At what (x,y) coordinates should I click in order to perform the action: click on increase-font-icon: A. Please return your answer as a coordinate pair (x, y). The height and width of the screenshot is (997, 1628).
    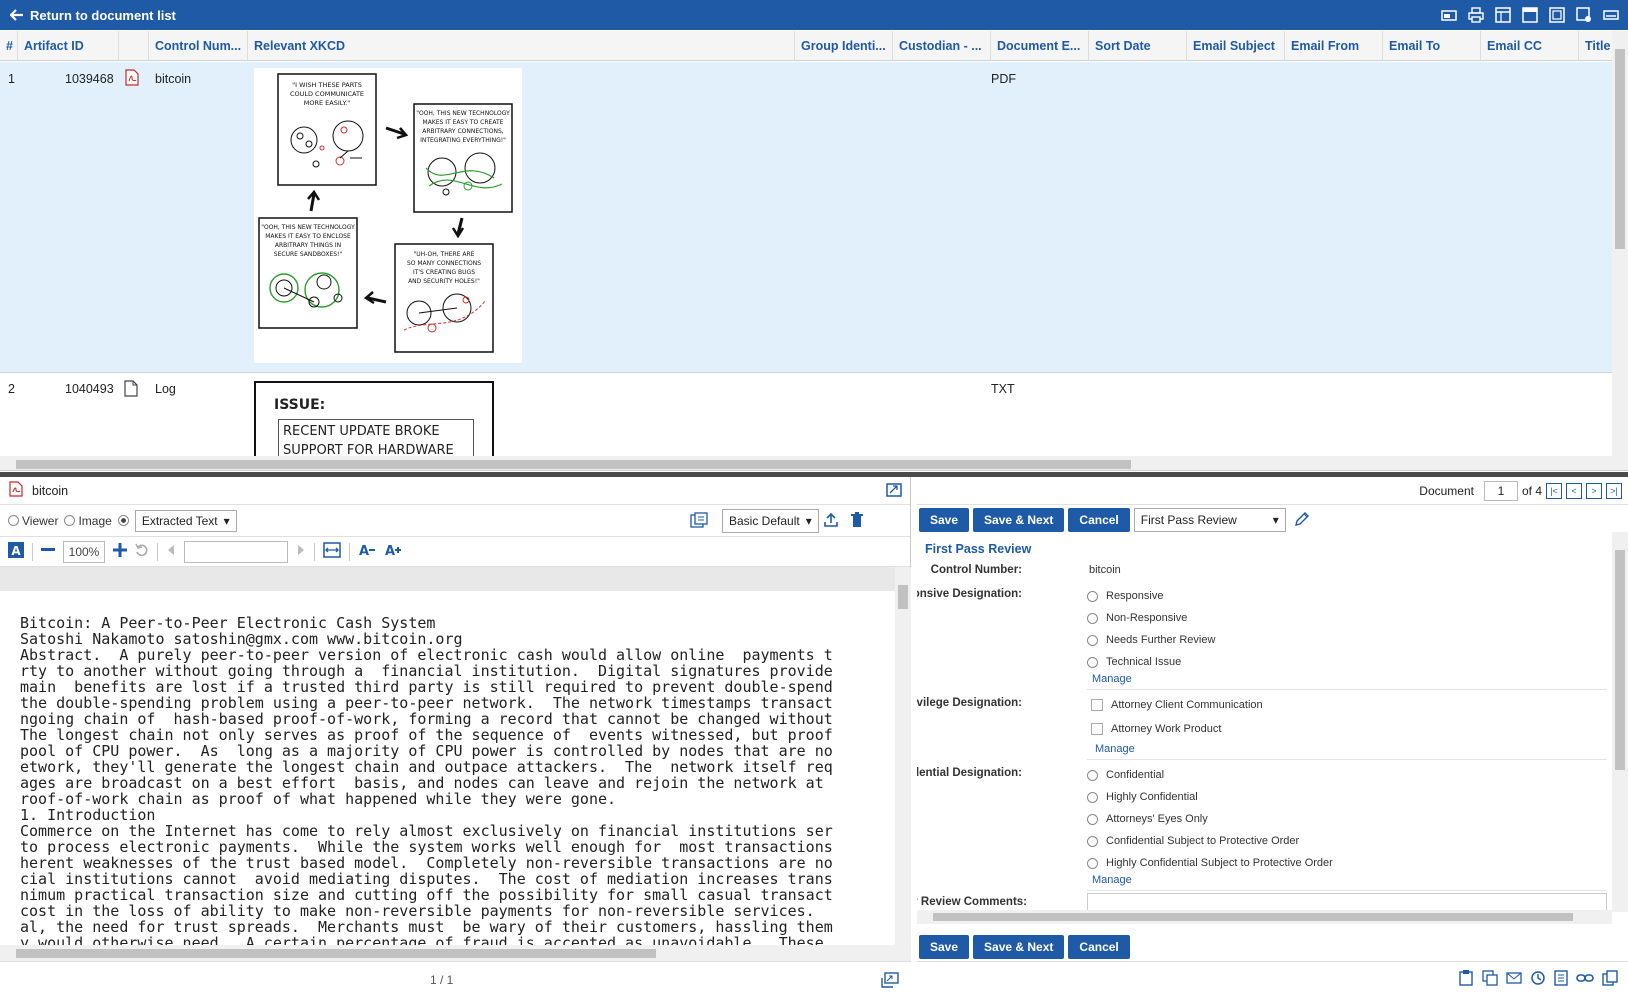
    Looking at the image, I should click on (393, 551).